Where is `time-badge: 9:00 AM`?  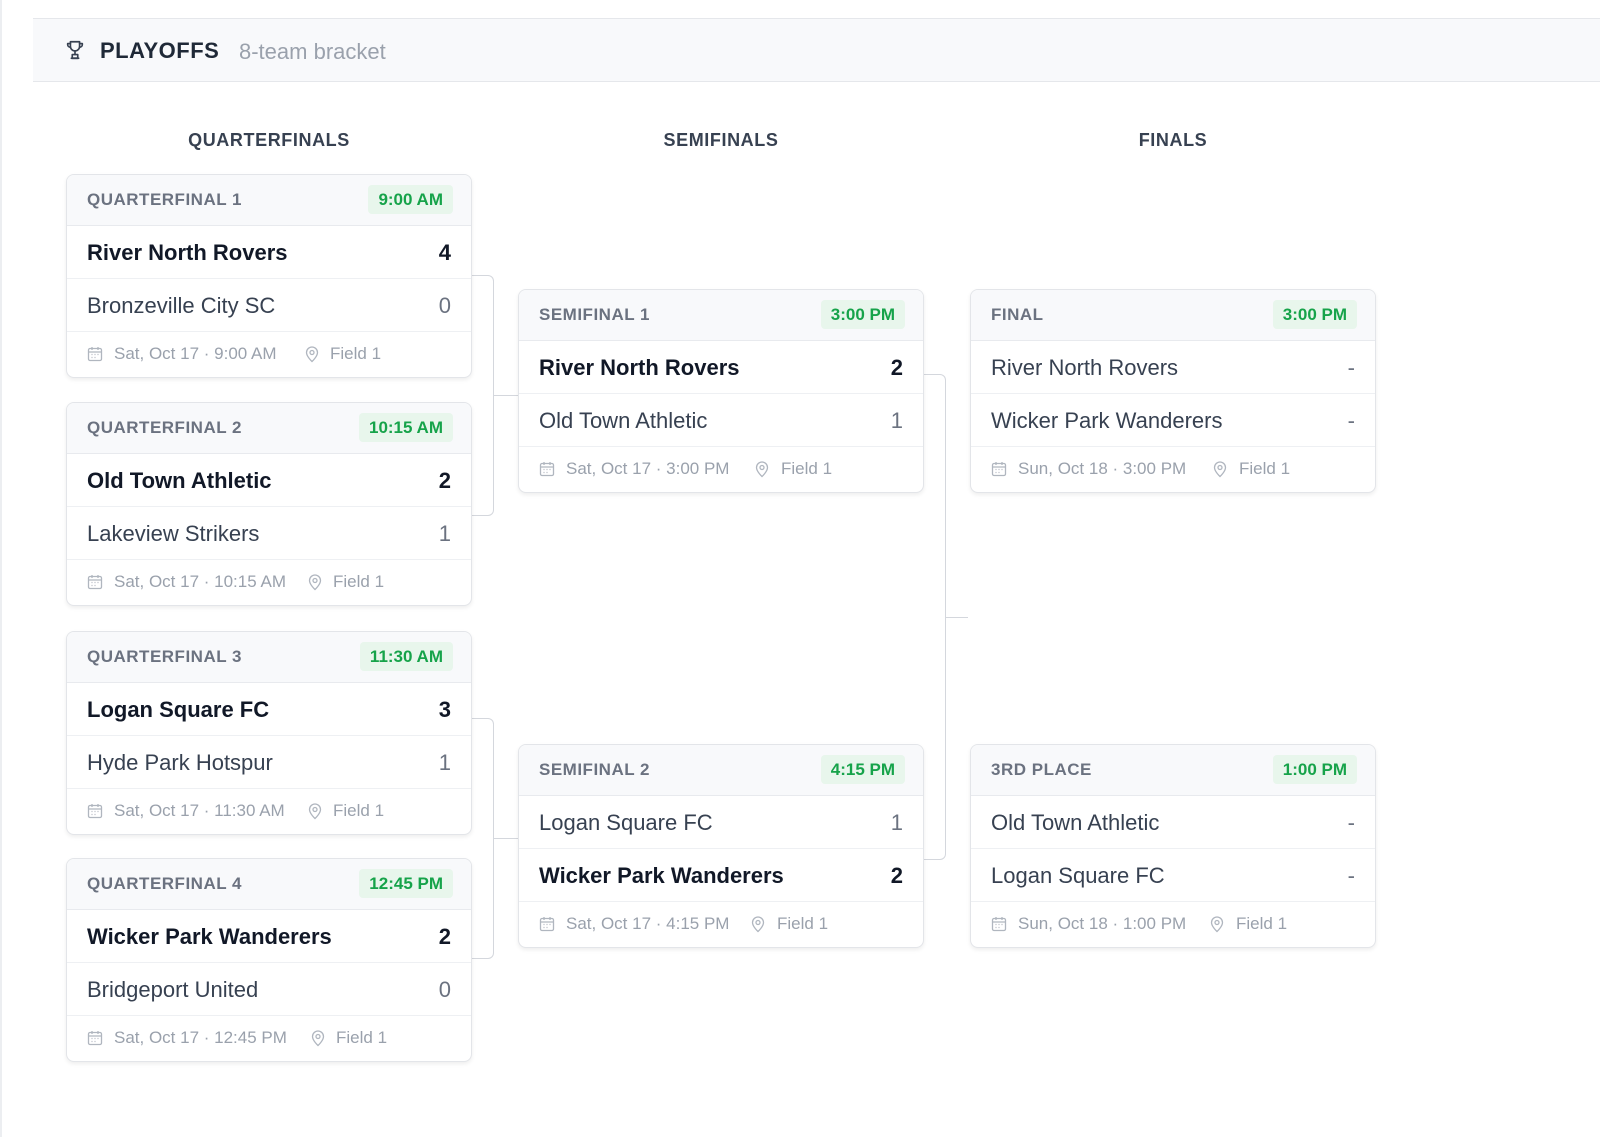 time-badge: 9:00 AM is located at coordinates (410, 199).